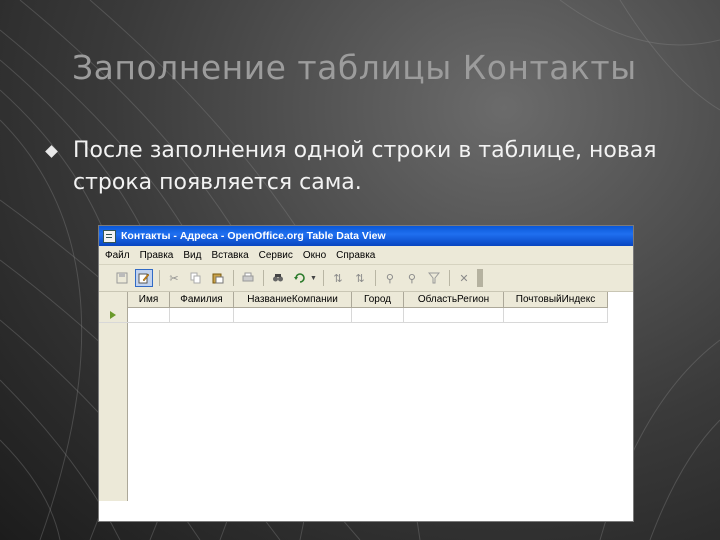  What do you see at coordinates (378, 315) in the screenshot?
I see `cell-city` at bounding box center [378, 315].